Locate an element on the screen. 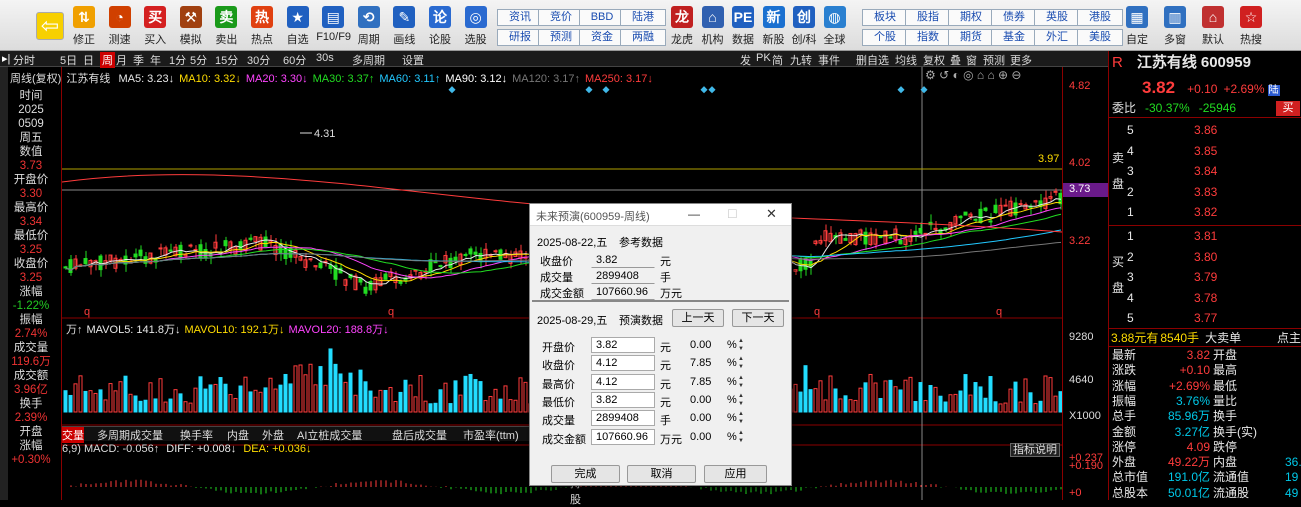 This screenshot has width=1301, height=507. big-order-link: 点主 is located at coordinates (1289, 338).